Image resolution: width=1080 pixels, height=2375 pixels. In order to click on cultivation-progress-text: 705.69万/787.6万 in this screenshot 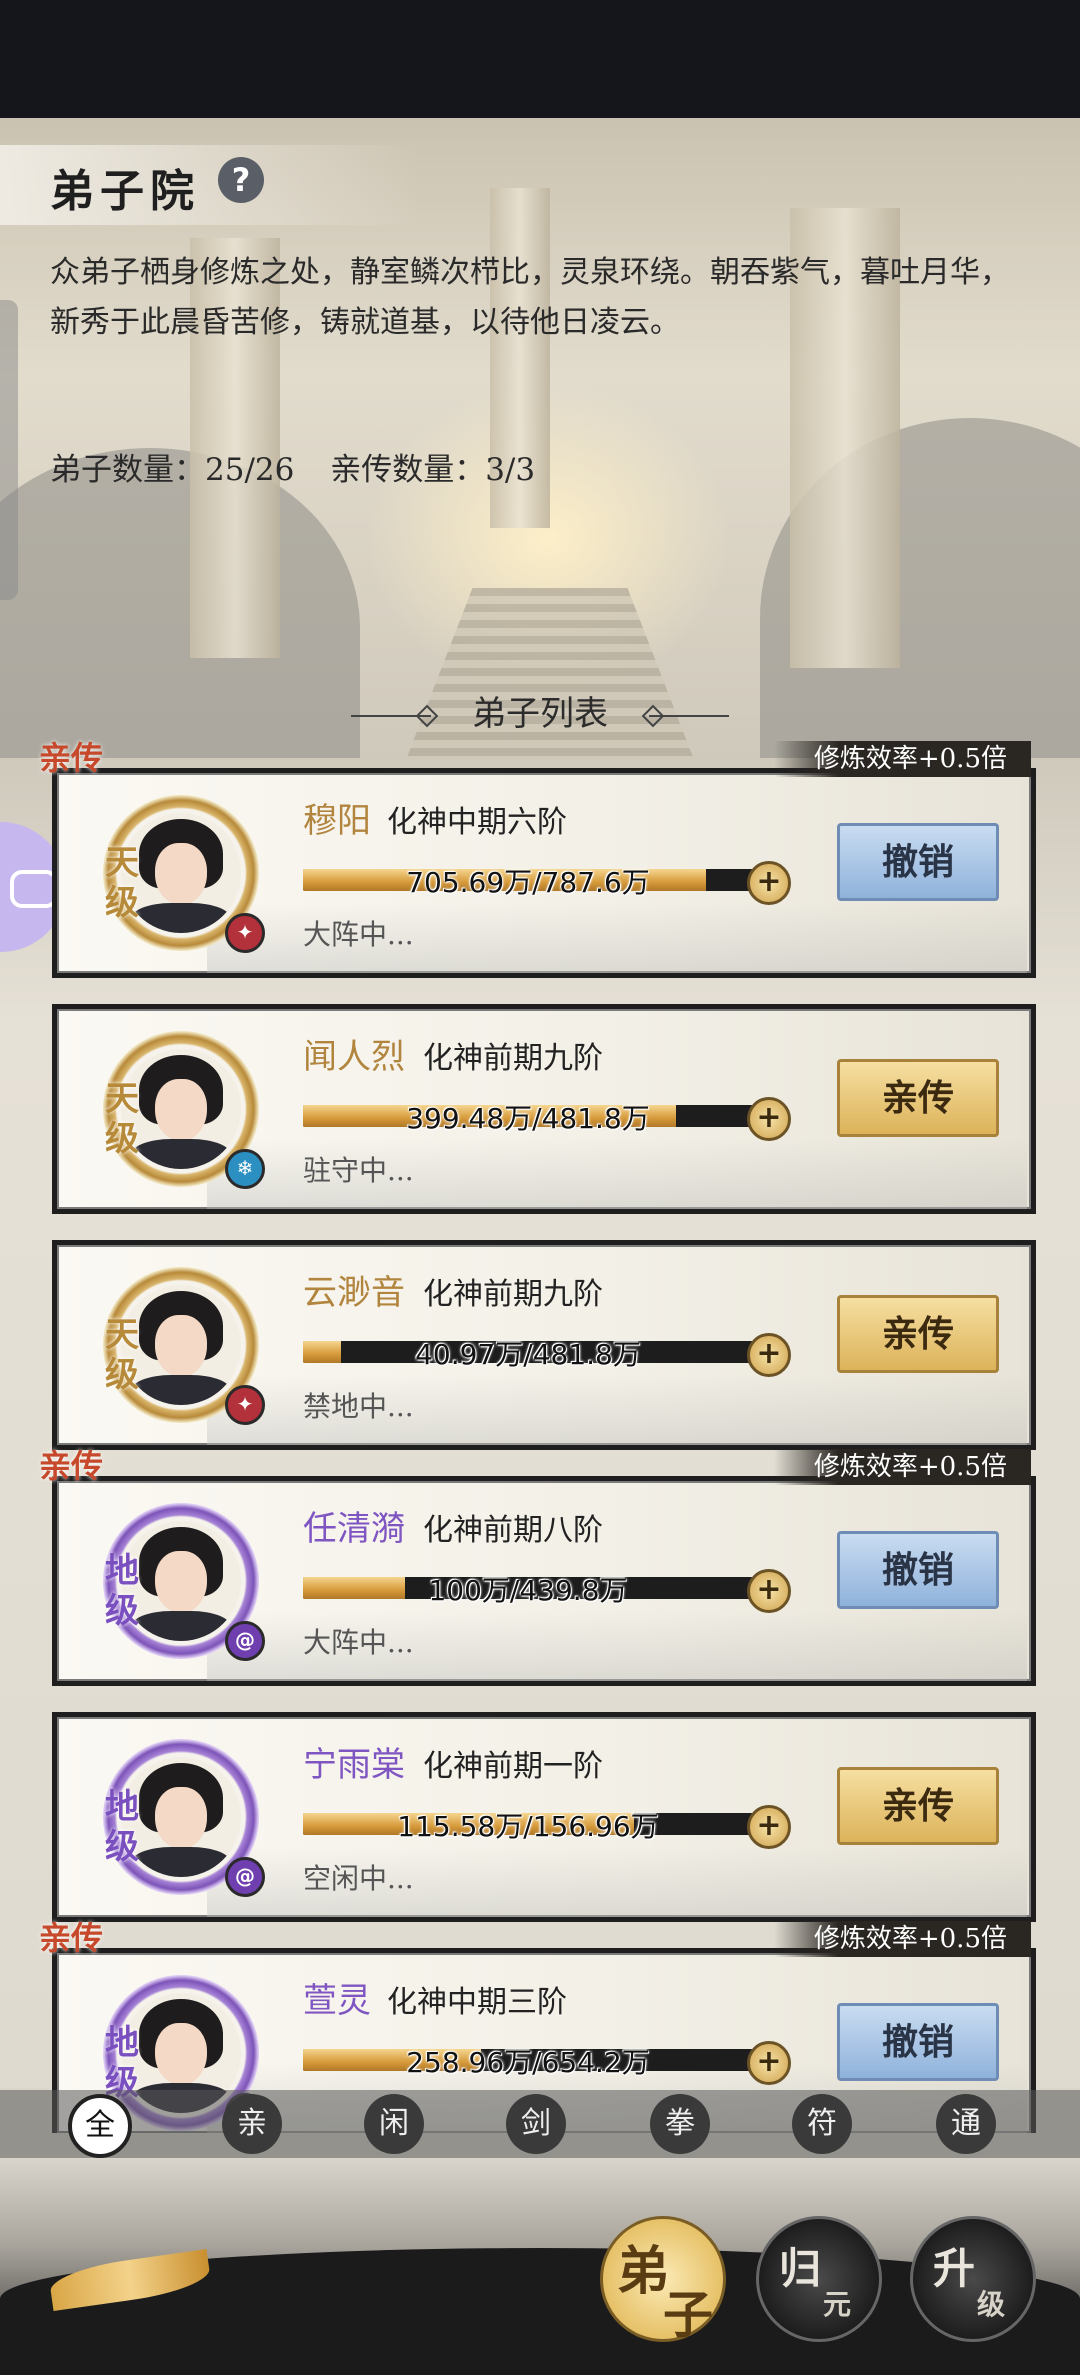, I will do `click(528, 882)`.